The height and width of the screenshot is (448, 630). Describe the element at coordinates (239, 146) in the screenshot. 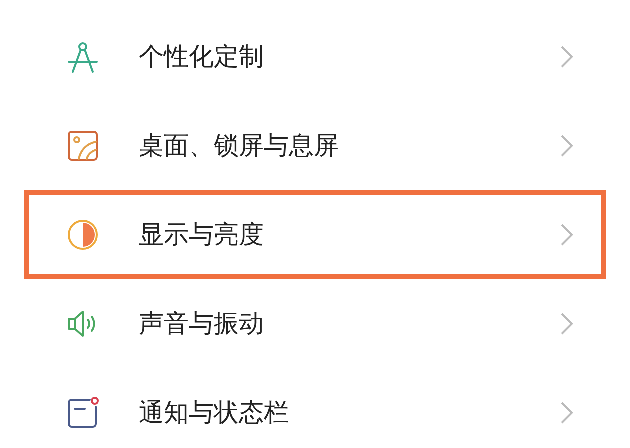

I see `item-label: 桌面、锁屏与息屏` at that location.